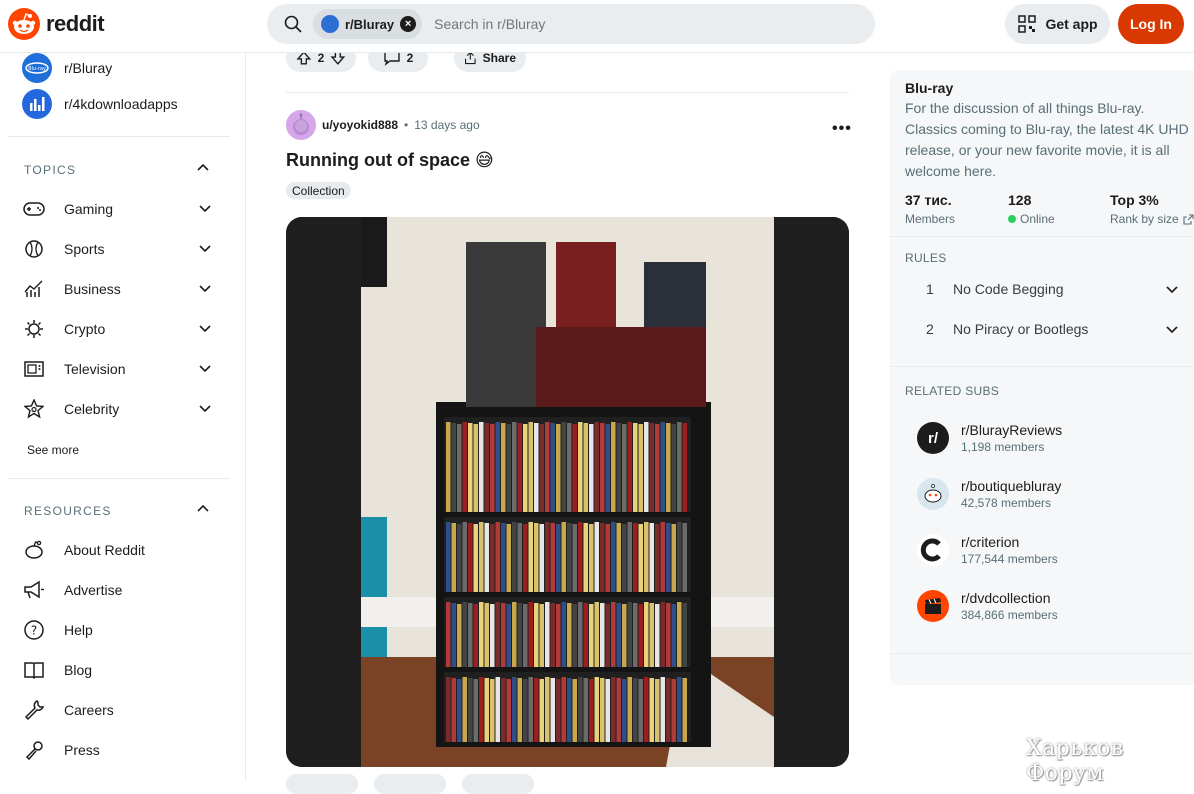  What do you see at coordinates (1009, 559) in the screenshot?
I see `sub-members: 177,544 members` at bounding box center [1009, 559].